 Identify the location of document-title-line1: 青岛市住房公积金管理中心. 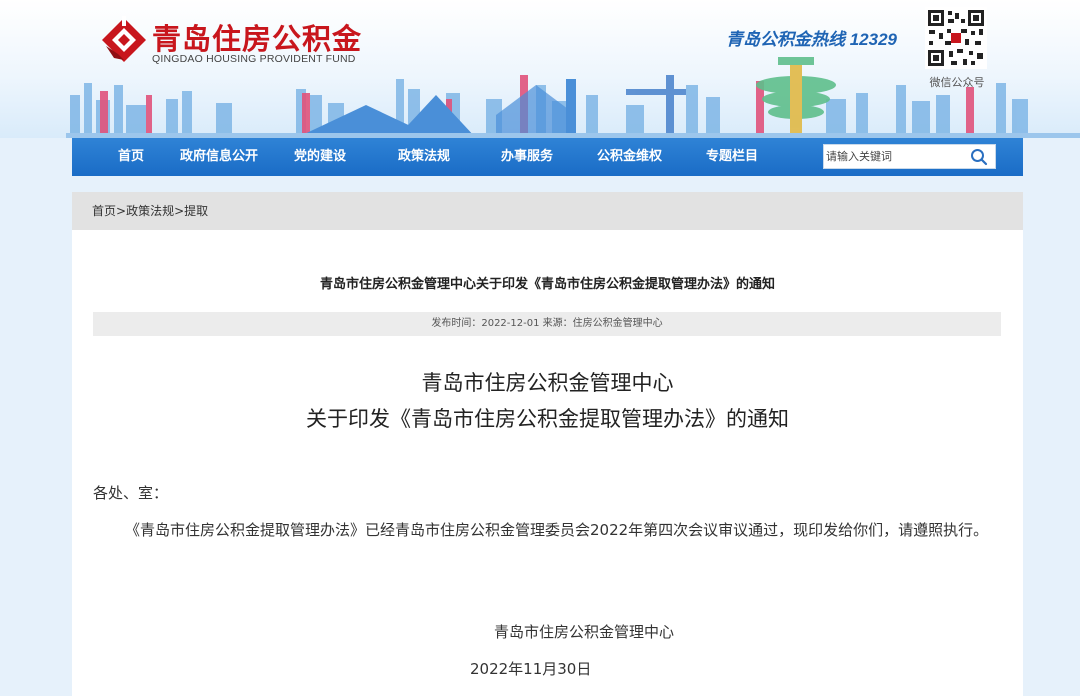
(547, 383).